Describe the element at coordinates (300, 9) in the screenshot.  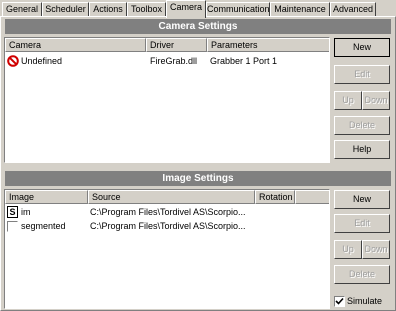
I see `tab-maintenance: Maintenance` at that location.